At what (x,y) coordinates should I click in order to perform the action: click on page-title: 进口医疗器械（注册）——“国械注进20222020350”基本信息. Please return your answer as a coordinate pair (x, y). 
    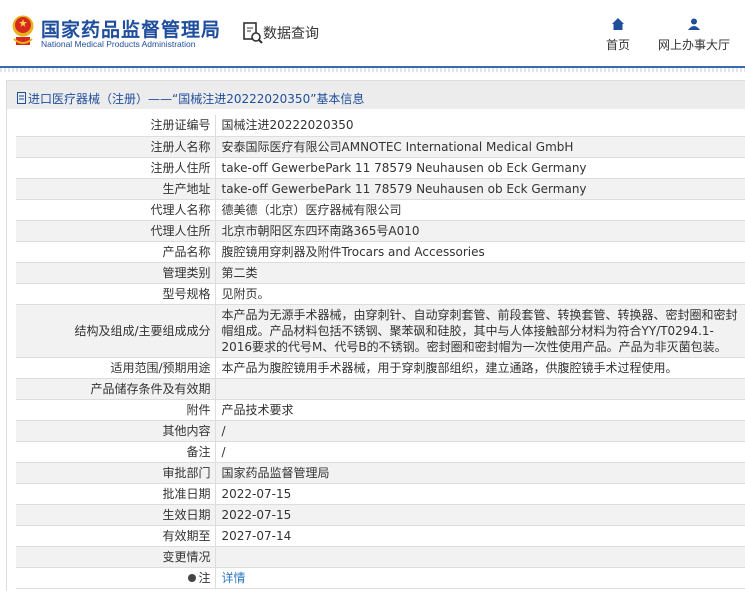
    Looking at the image, I should click on (376, 95).